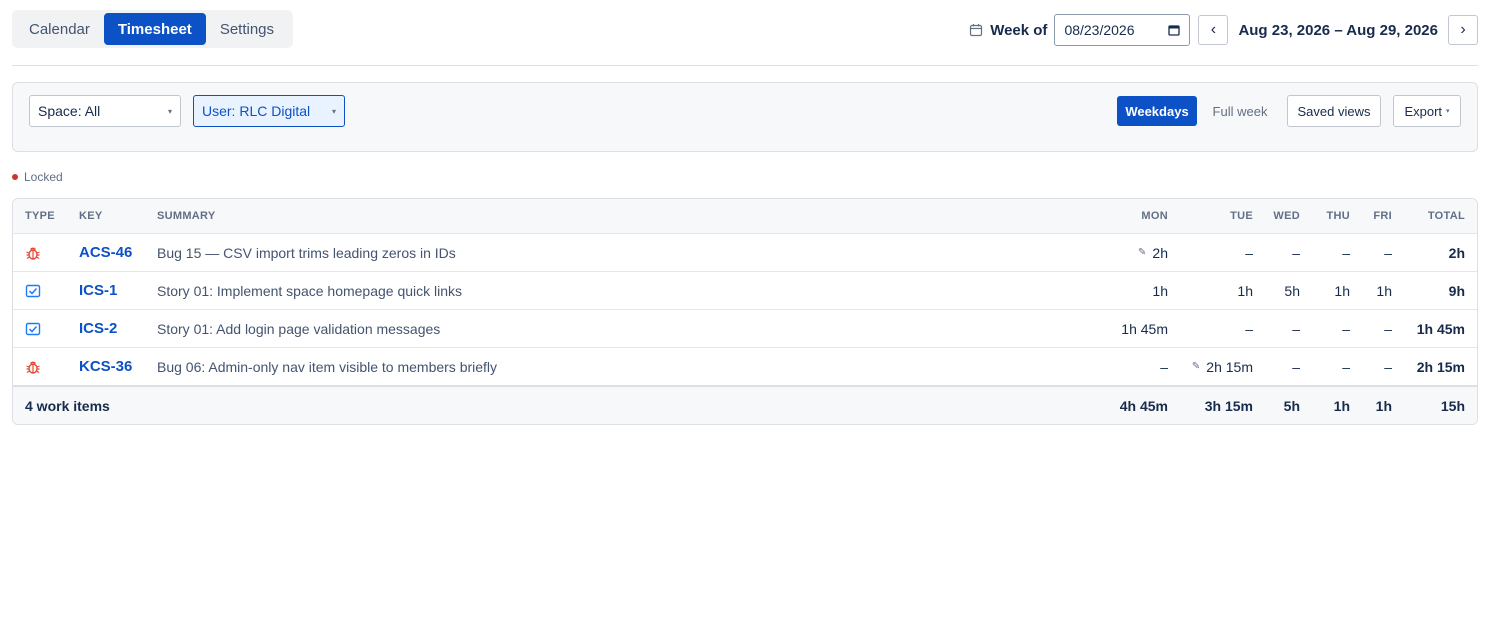 The height and width of the screenshot is (627, 1497). Describe the element at coordinates (1463, 30) in the screenshot. I see `next-week-button: ›` at that location.